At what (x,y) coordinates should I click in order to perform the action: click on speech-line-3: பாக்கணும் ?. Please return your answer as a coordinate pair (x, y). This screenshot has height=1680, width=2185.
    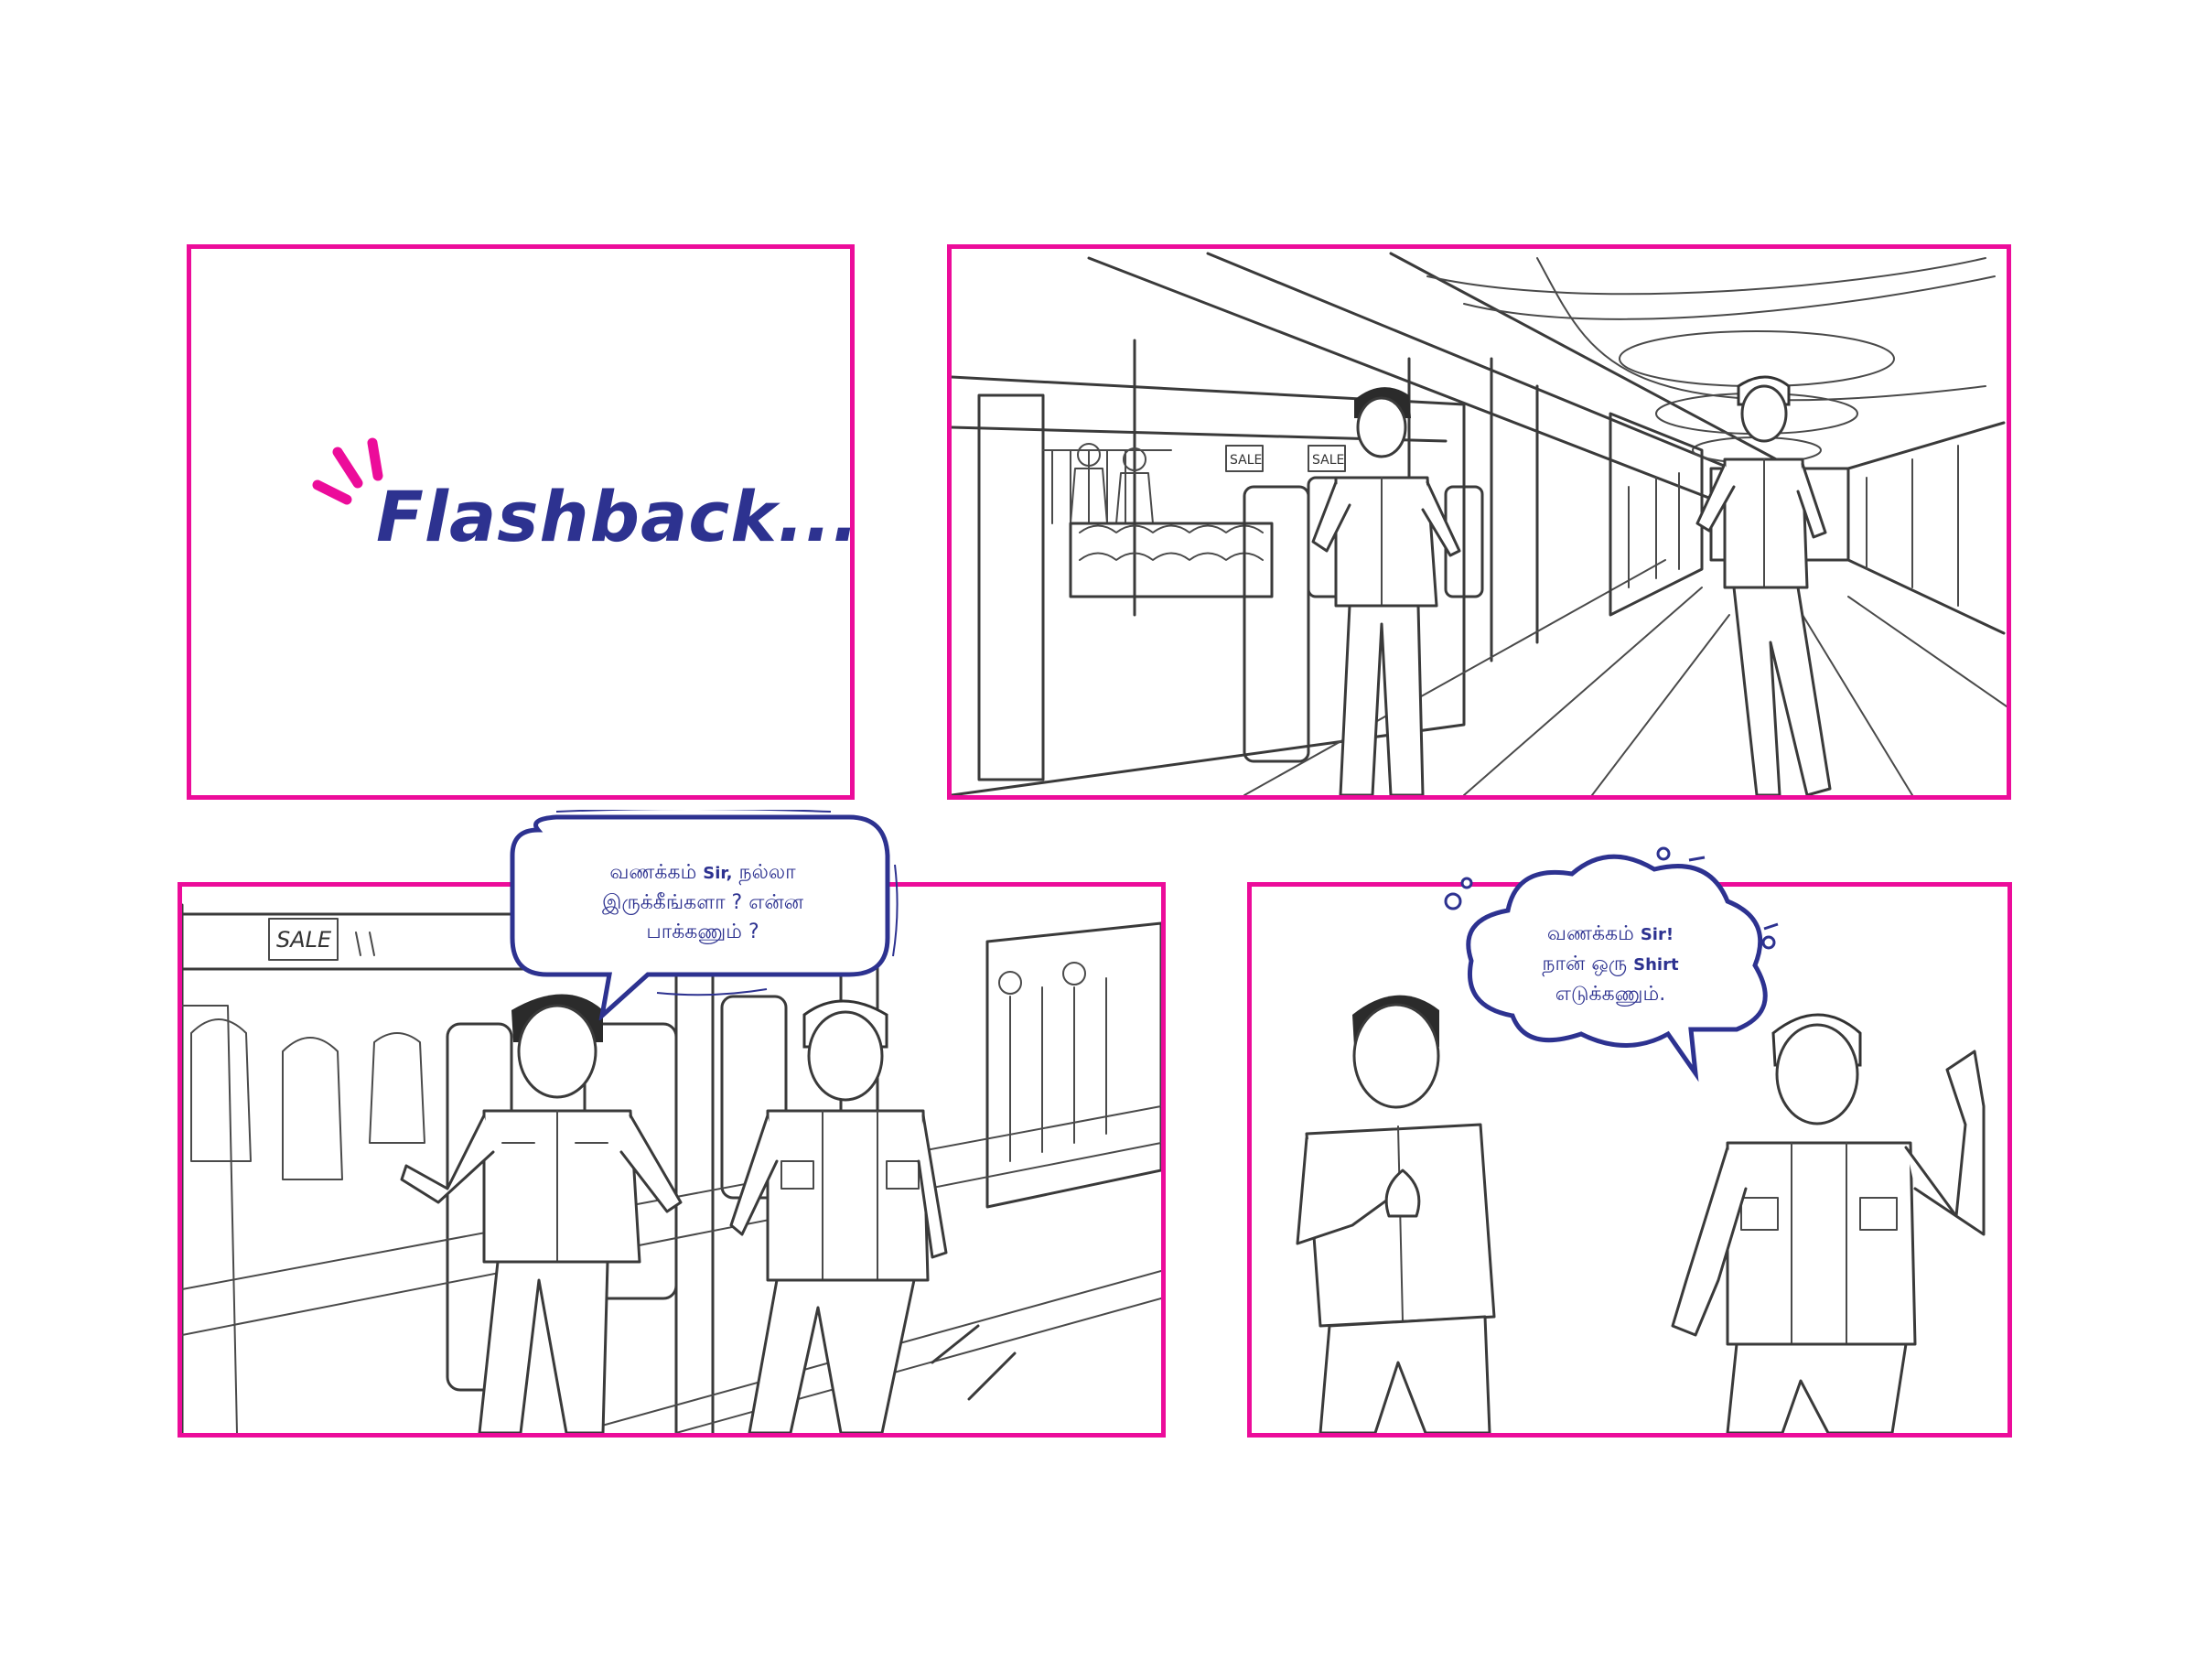
    Looking at the image, I should click on (702, 932).